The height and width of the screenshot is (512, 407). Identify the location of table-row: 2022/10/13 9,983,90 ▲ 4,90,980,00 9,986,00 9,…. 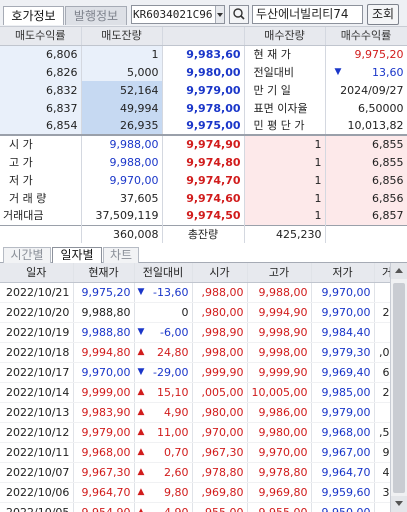
(195, 412).